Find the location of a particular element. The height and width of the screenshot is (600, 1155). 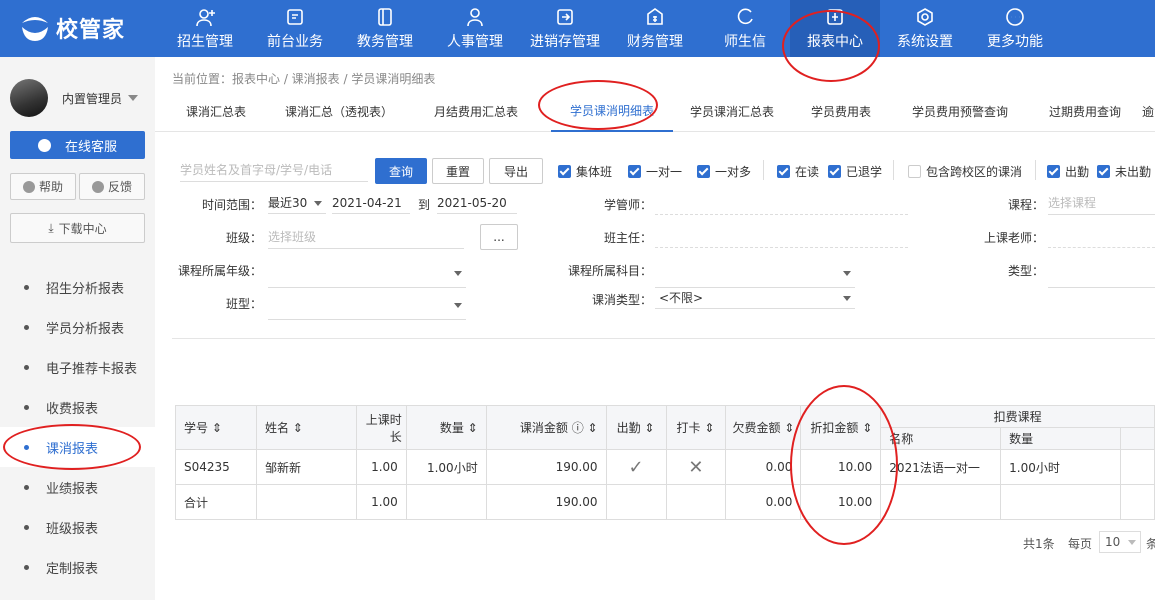

download-center-button: ⤓ 下载中心 is located at coordinates (77, 228).